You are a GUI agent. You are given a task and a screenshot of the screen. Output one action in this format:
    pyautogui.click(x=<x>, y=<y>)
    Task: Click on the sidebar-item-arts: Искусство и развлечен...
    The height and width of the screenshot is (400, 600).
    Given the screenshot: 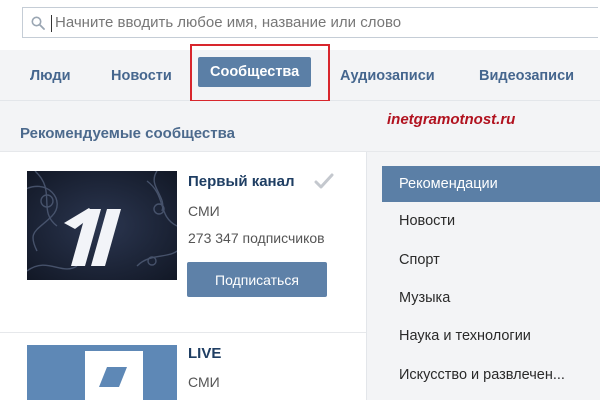 What is the action you would take?
    pyautogui.click(x=491, y=375)
    